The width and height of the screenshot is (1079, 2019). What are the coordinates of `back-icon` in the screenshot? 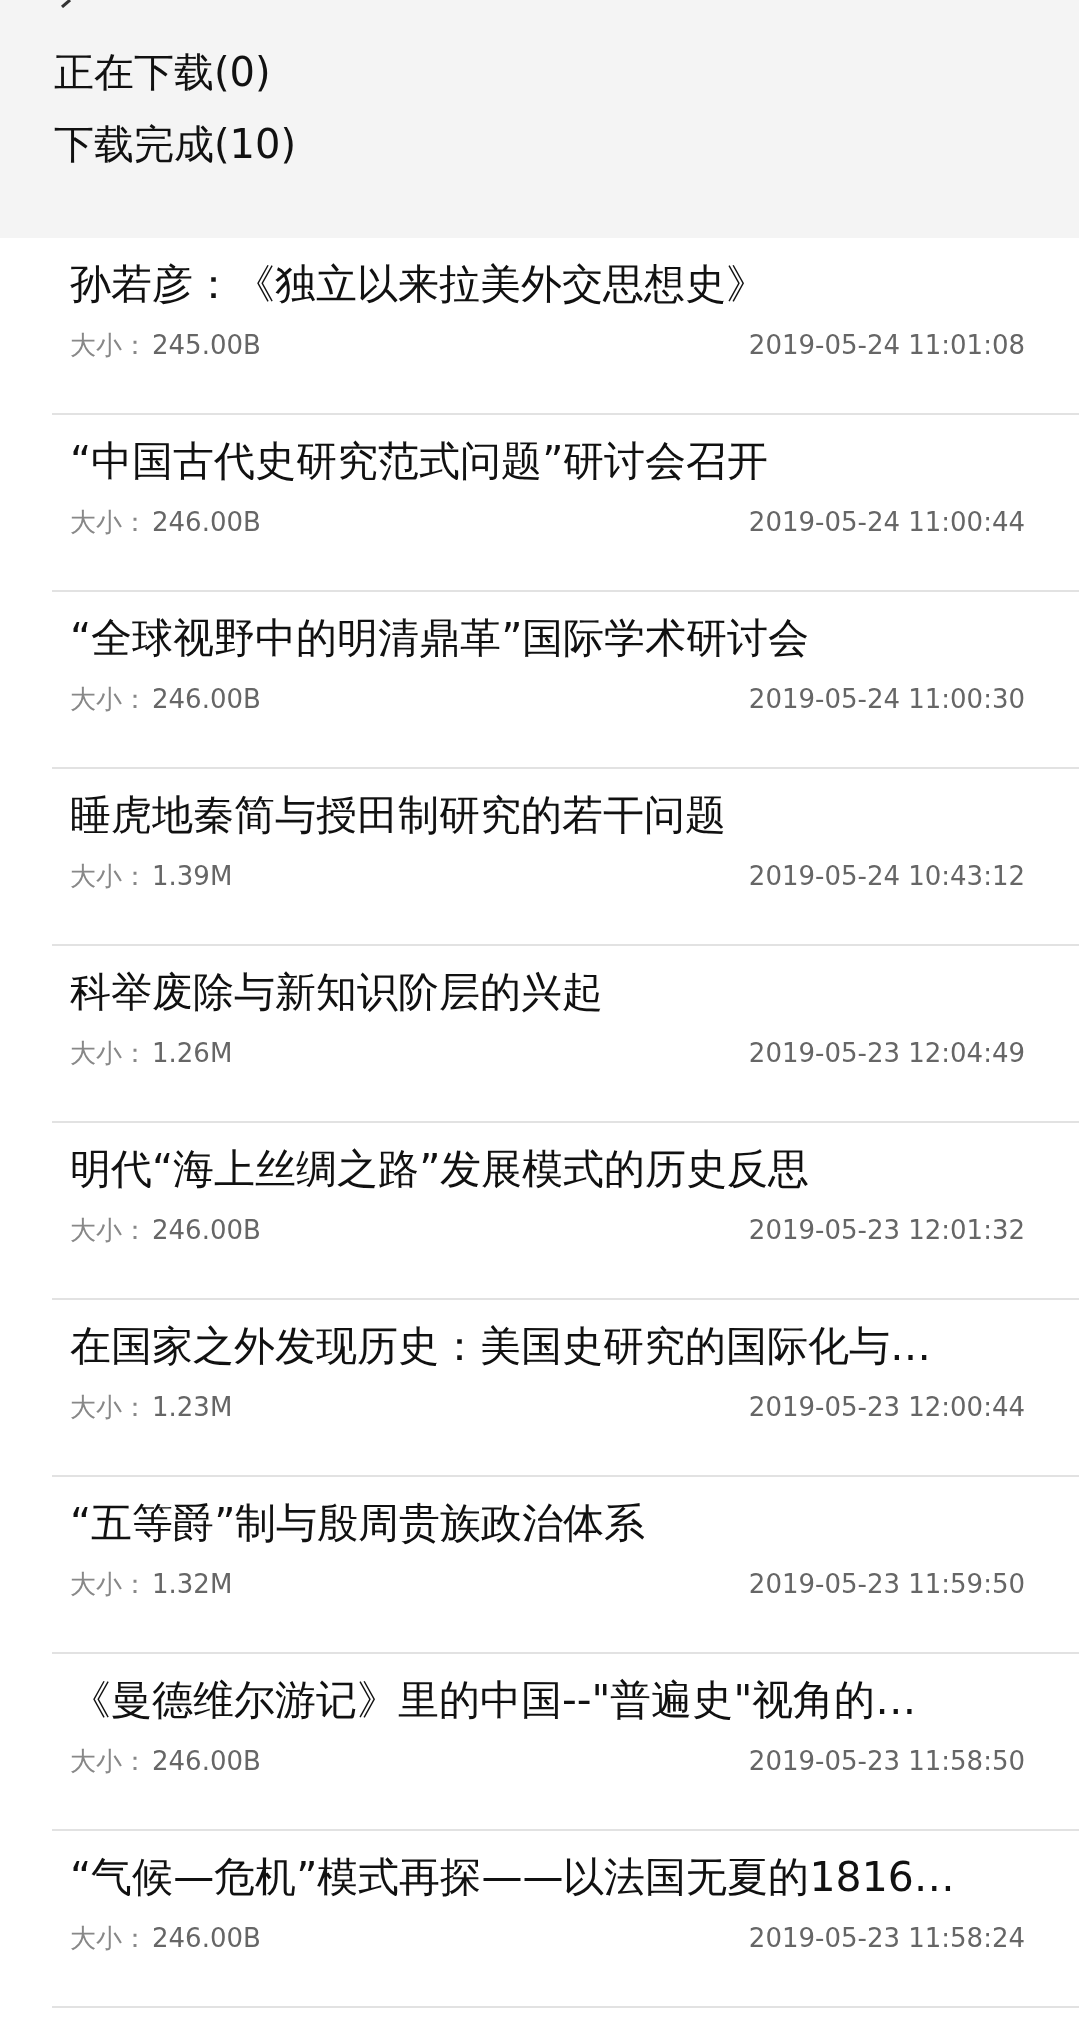 It's located at (65, 4).